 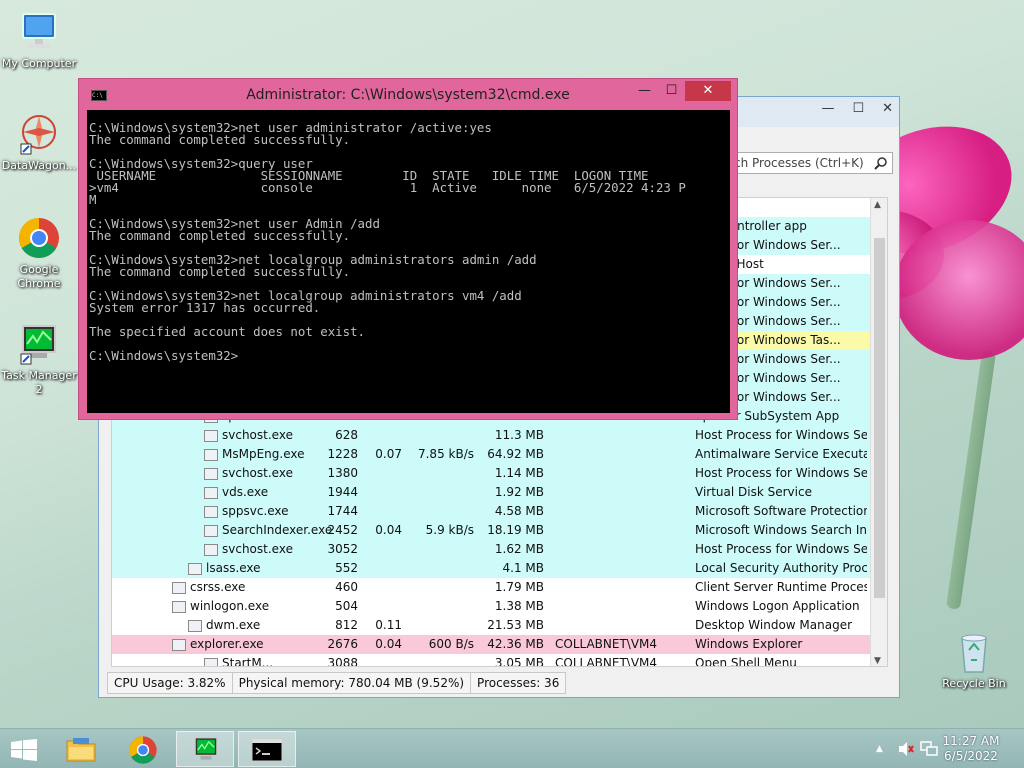 I want to click on process-memory: 4.58 MB, so click(x=519, y=511).